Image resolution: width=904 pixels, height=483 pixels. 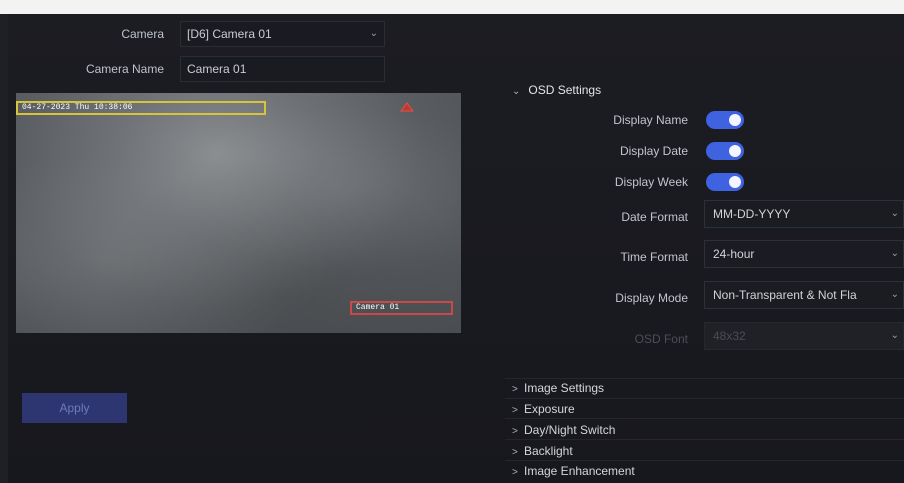 What do you see at coordinates (729, 336) in the screenshot?
I see `osd-font-value: 48x32` at bounding box center [729, 336].